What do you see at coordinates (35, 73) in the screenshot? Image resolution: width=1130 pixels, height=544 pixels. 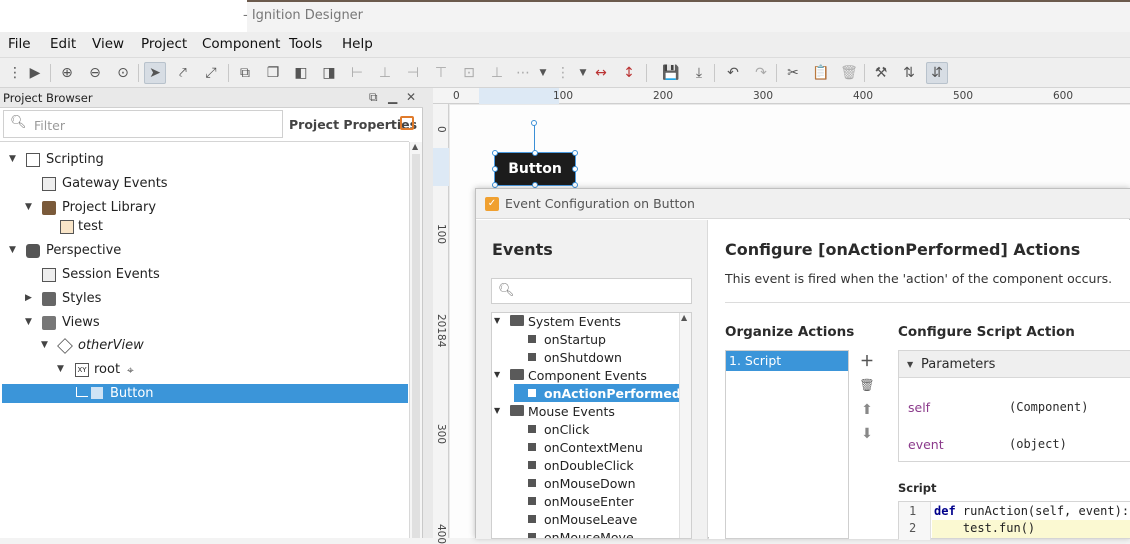 I see `play-icon: ▶` at bounding box center [35, 73].